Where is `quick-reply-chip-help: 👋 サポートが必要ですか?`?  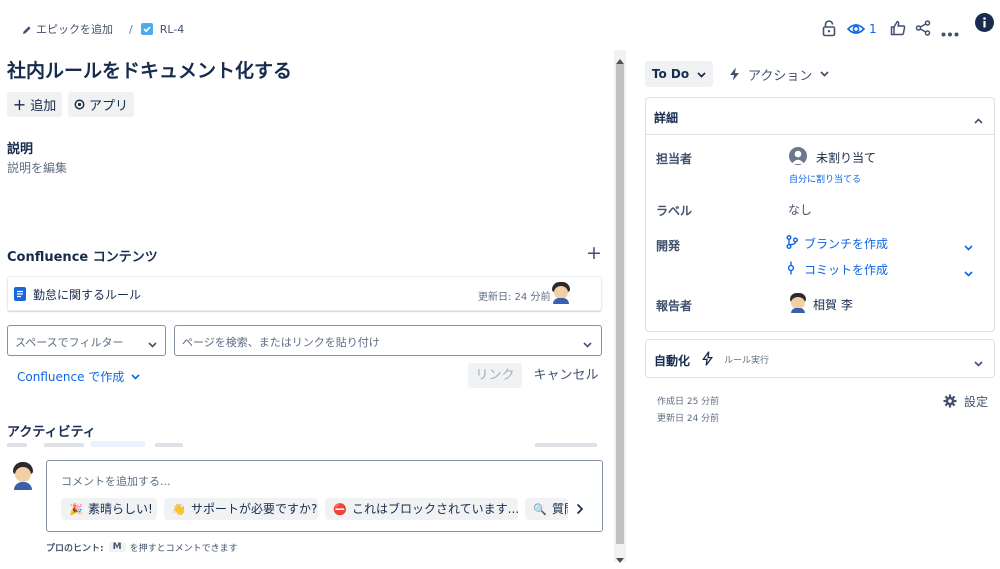
quick-reply-chip-help: 👋 サポートが必要ですか? is located at coordinates (241, 509).